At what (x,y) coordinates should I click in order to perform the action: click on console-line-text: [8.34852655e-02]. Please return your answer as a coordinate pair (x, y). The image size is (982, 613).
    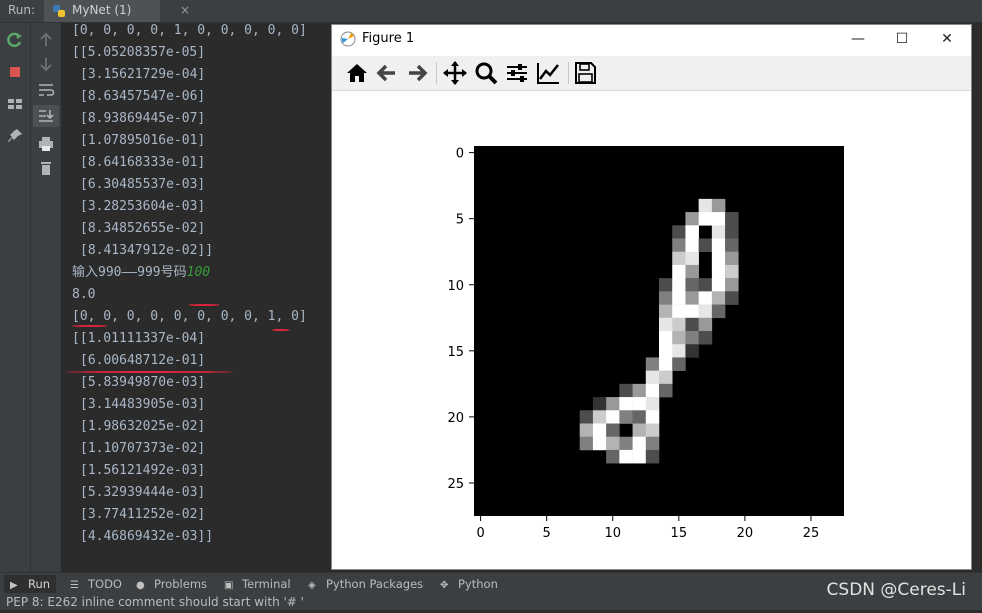
    Looking at the image, I should click on (143, 228).